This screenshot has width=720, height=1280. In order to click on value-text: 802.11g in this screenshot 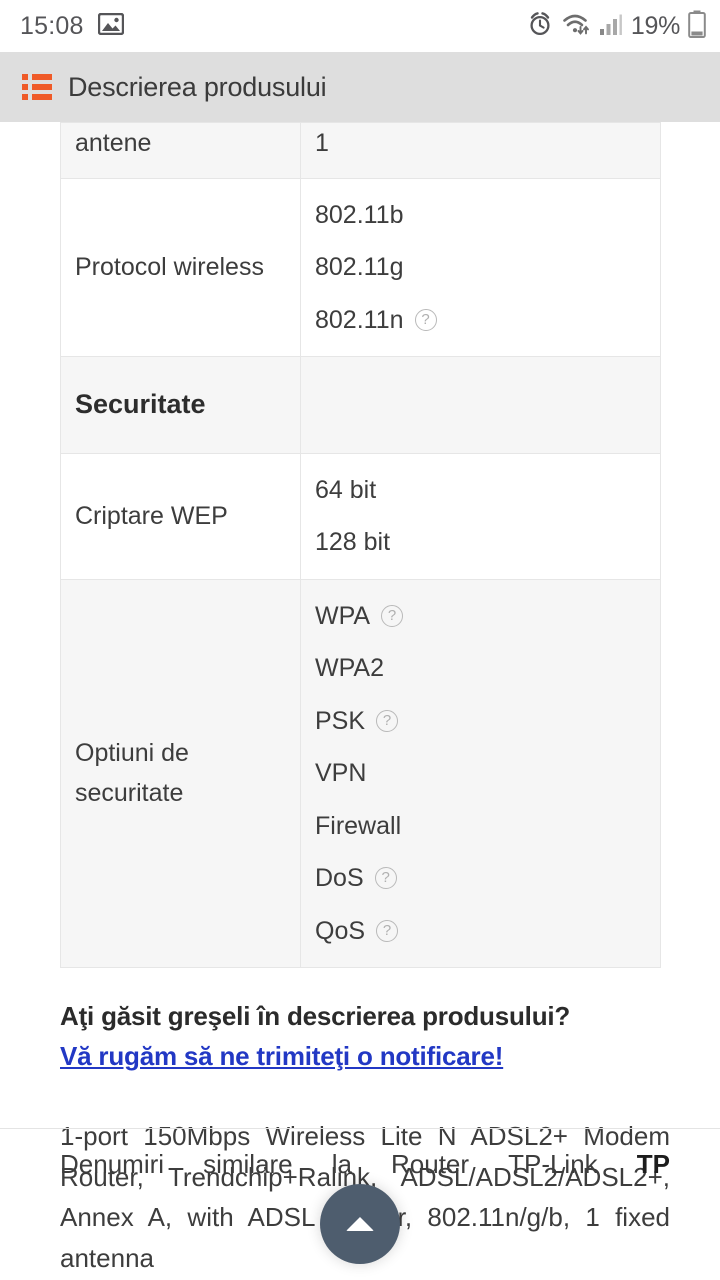, I will do `click(359, 267)`.